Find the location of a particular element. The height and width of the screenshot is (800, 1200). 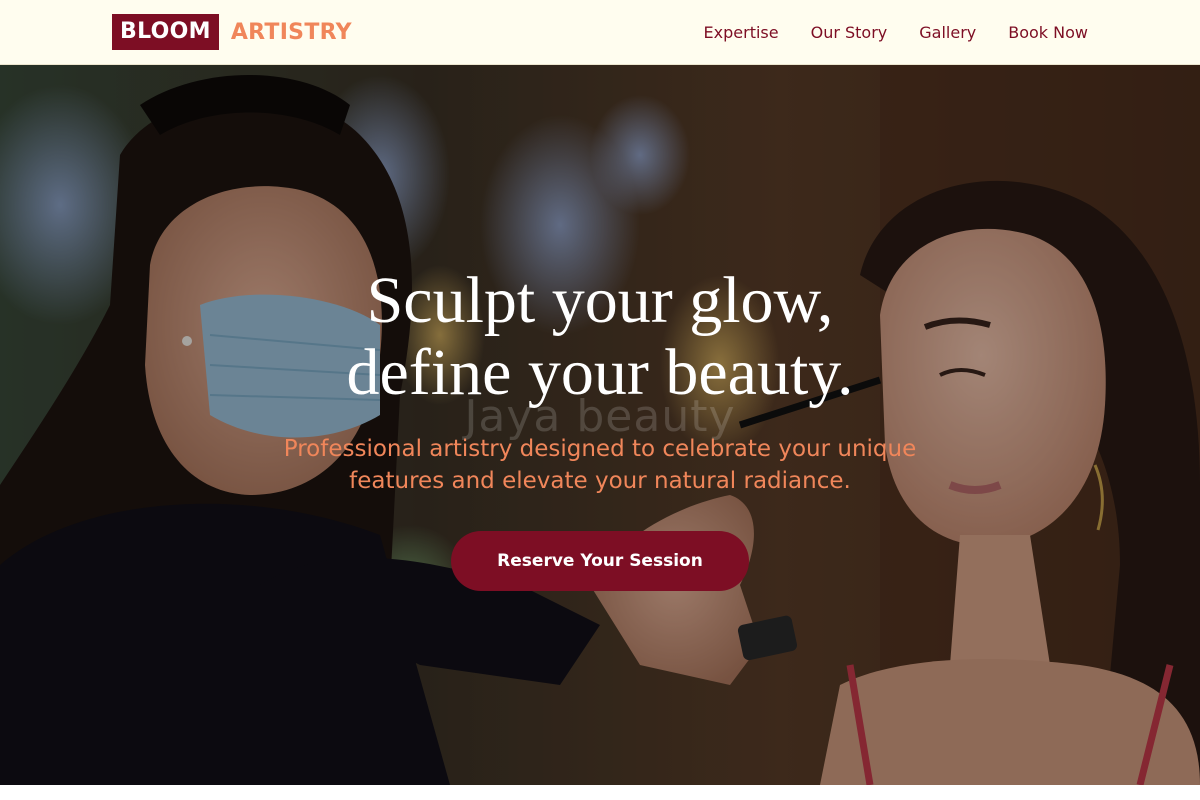

page-bottom-strip is located at coordinates (600, 792).